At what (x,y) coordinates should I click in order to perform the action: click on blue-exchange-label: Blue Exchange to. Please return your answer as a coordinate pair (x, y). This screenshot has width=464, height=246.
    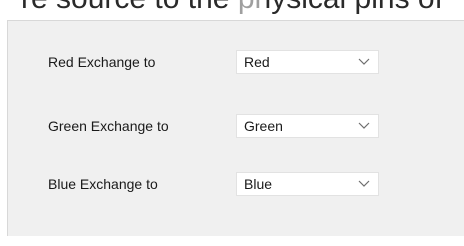
    Looking at the image, I should click on (103, 184).